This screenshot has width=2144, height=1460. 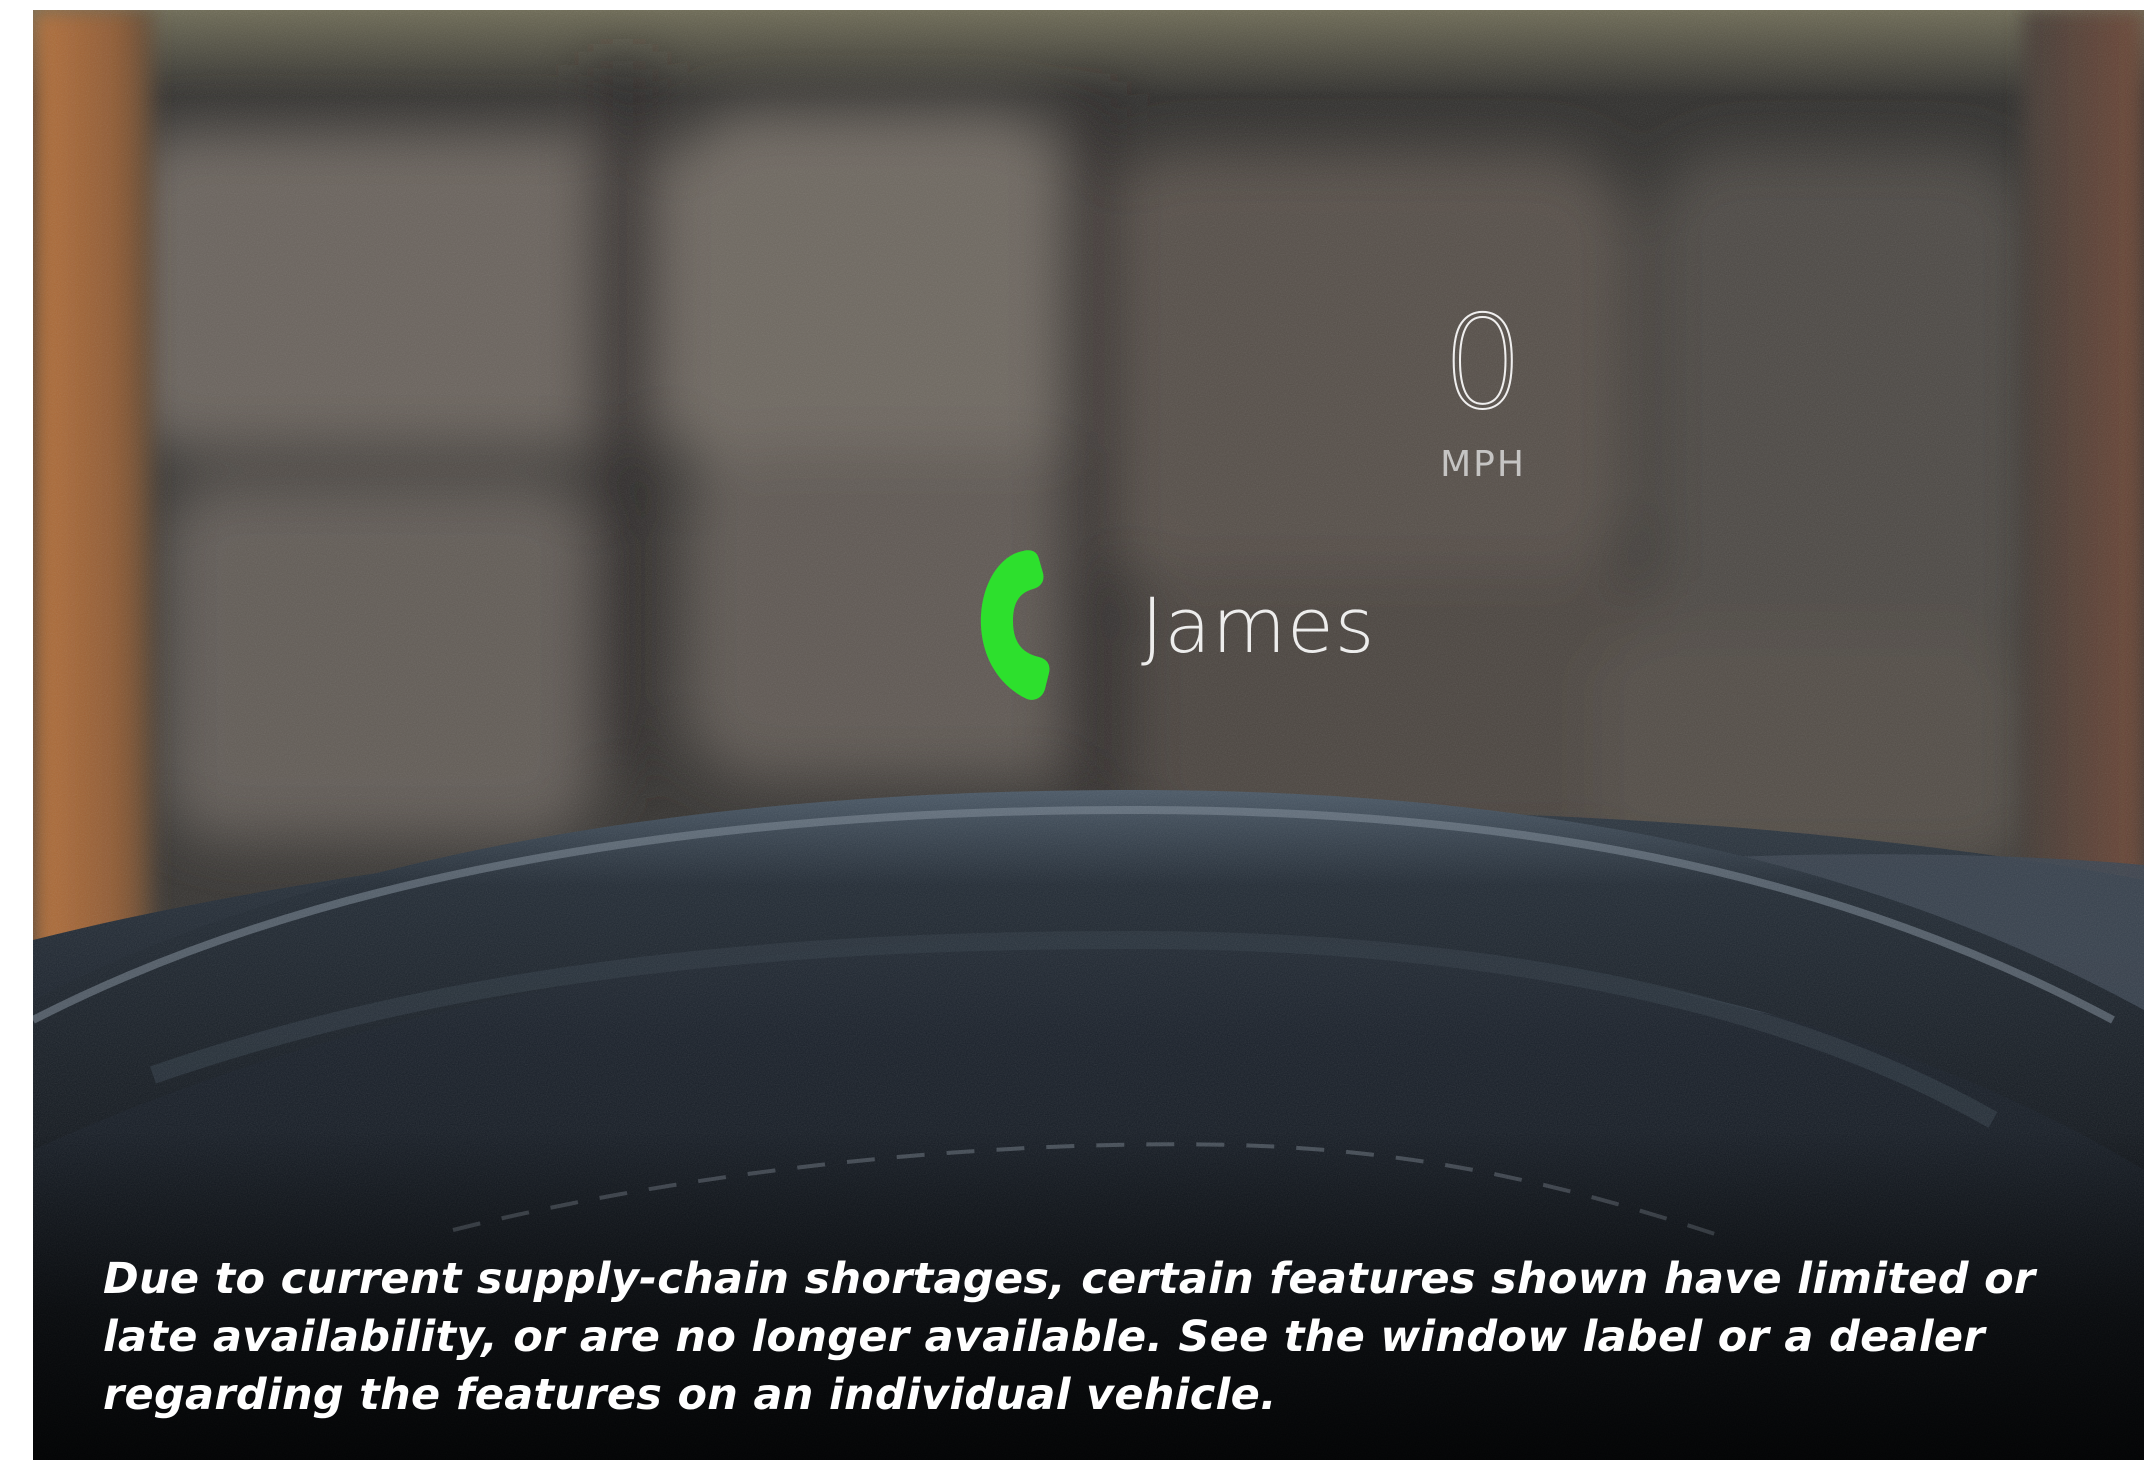 What do you see at coordinates (1483, 464) in the screenshot?
I see `speed-unit: MPH` at bounding box center [1483, 464].